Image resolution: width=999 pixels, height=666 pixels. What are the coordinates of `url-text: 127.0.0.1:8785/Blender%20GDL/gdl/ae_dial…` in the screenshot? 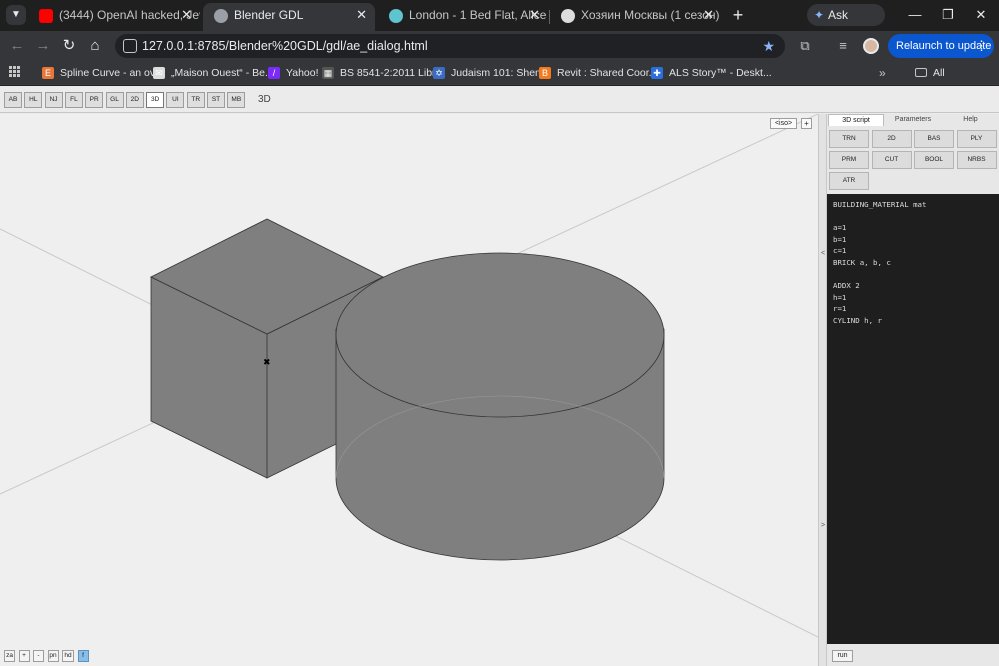 It's located at (285, 46).